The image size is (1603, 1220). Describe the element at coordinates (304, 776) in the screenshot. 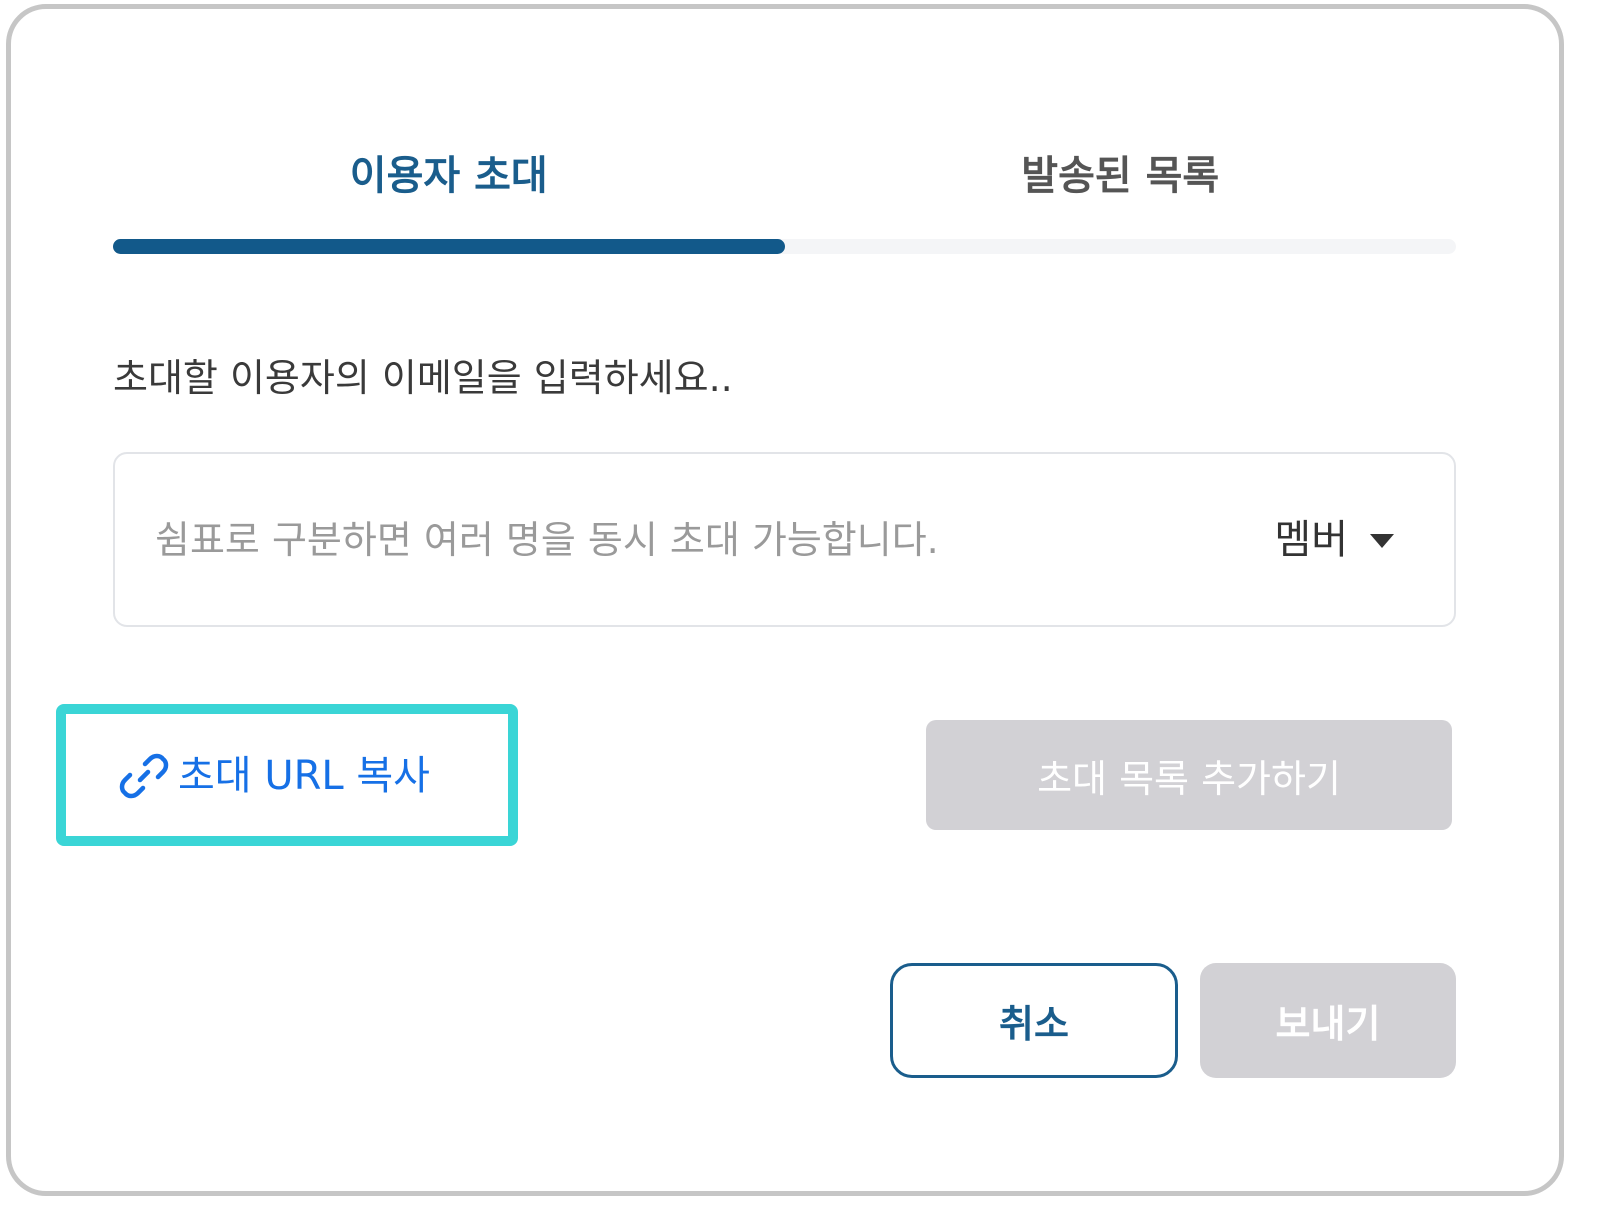

I see `copy-url-label: 초대 URL 복사` at that location.